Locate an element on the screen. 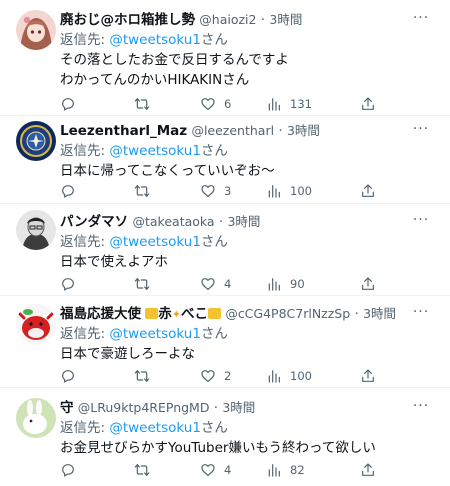  like-count: 3 is located at coordinates (228, 191).